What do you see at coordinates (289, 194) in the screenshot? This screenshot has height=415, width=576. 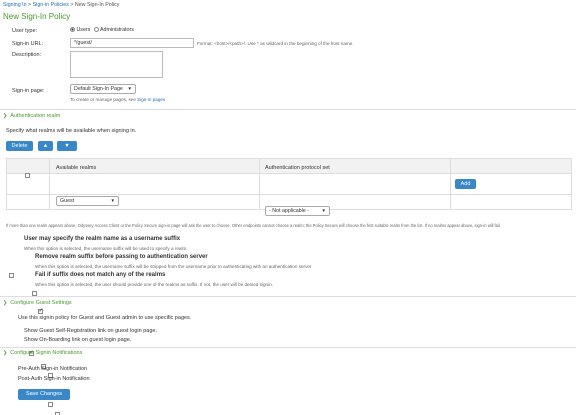 I see `table-row-divider` at bounding box center [289, 194].